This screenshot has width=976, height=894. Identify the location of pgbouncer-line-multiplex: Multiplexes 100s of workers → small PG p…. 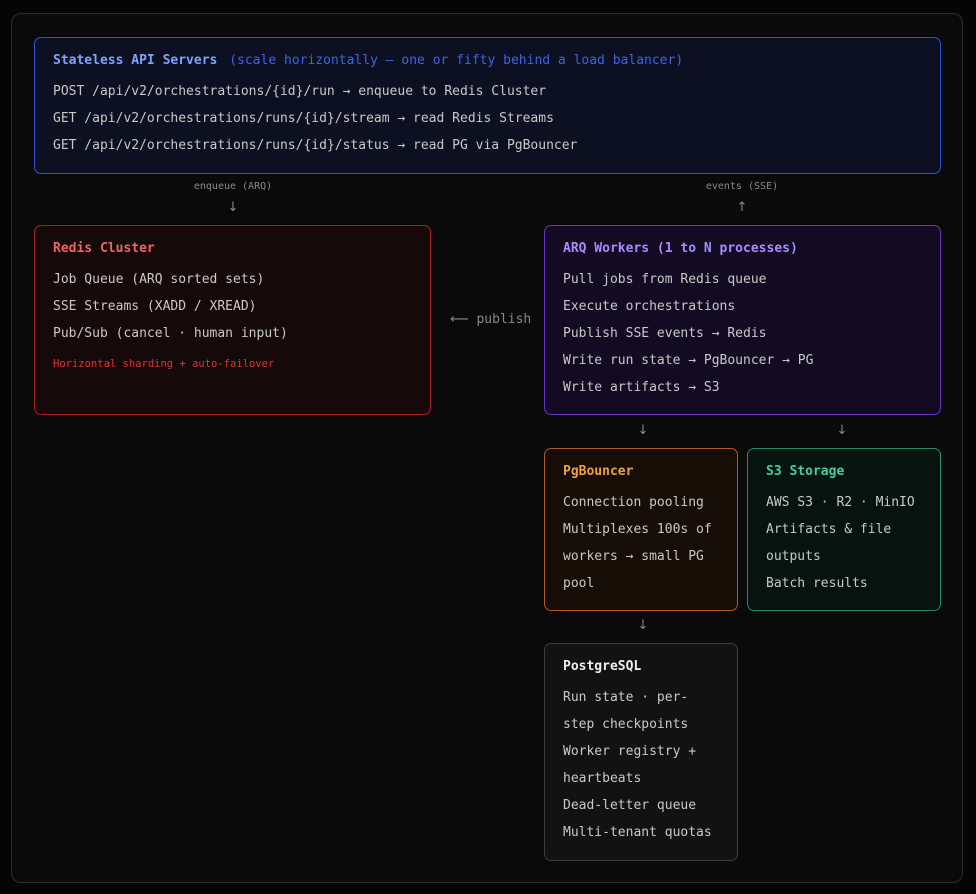
(637, 556).